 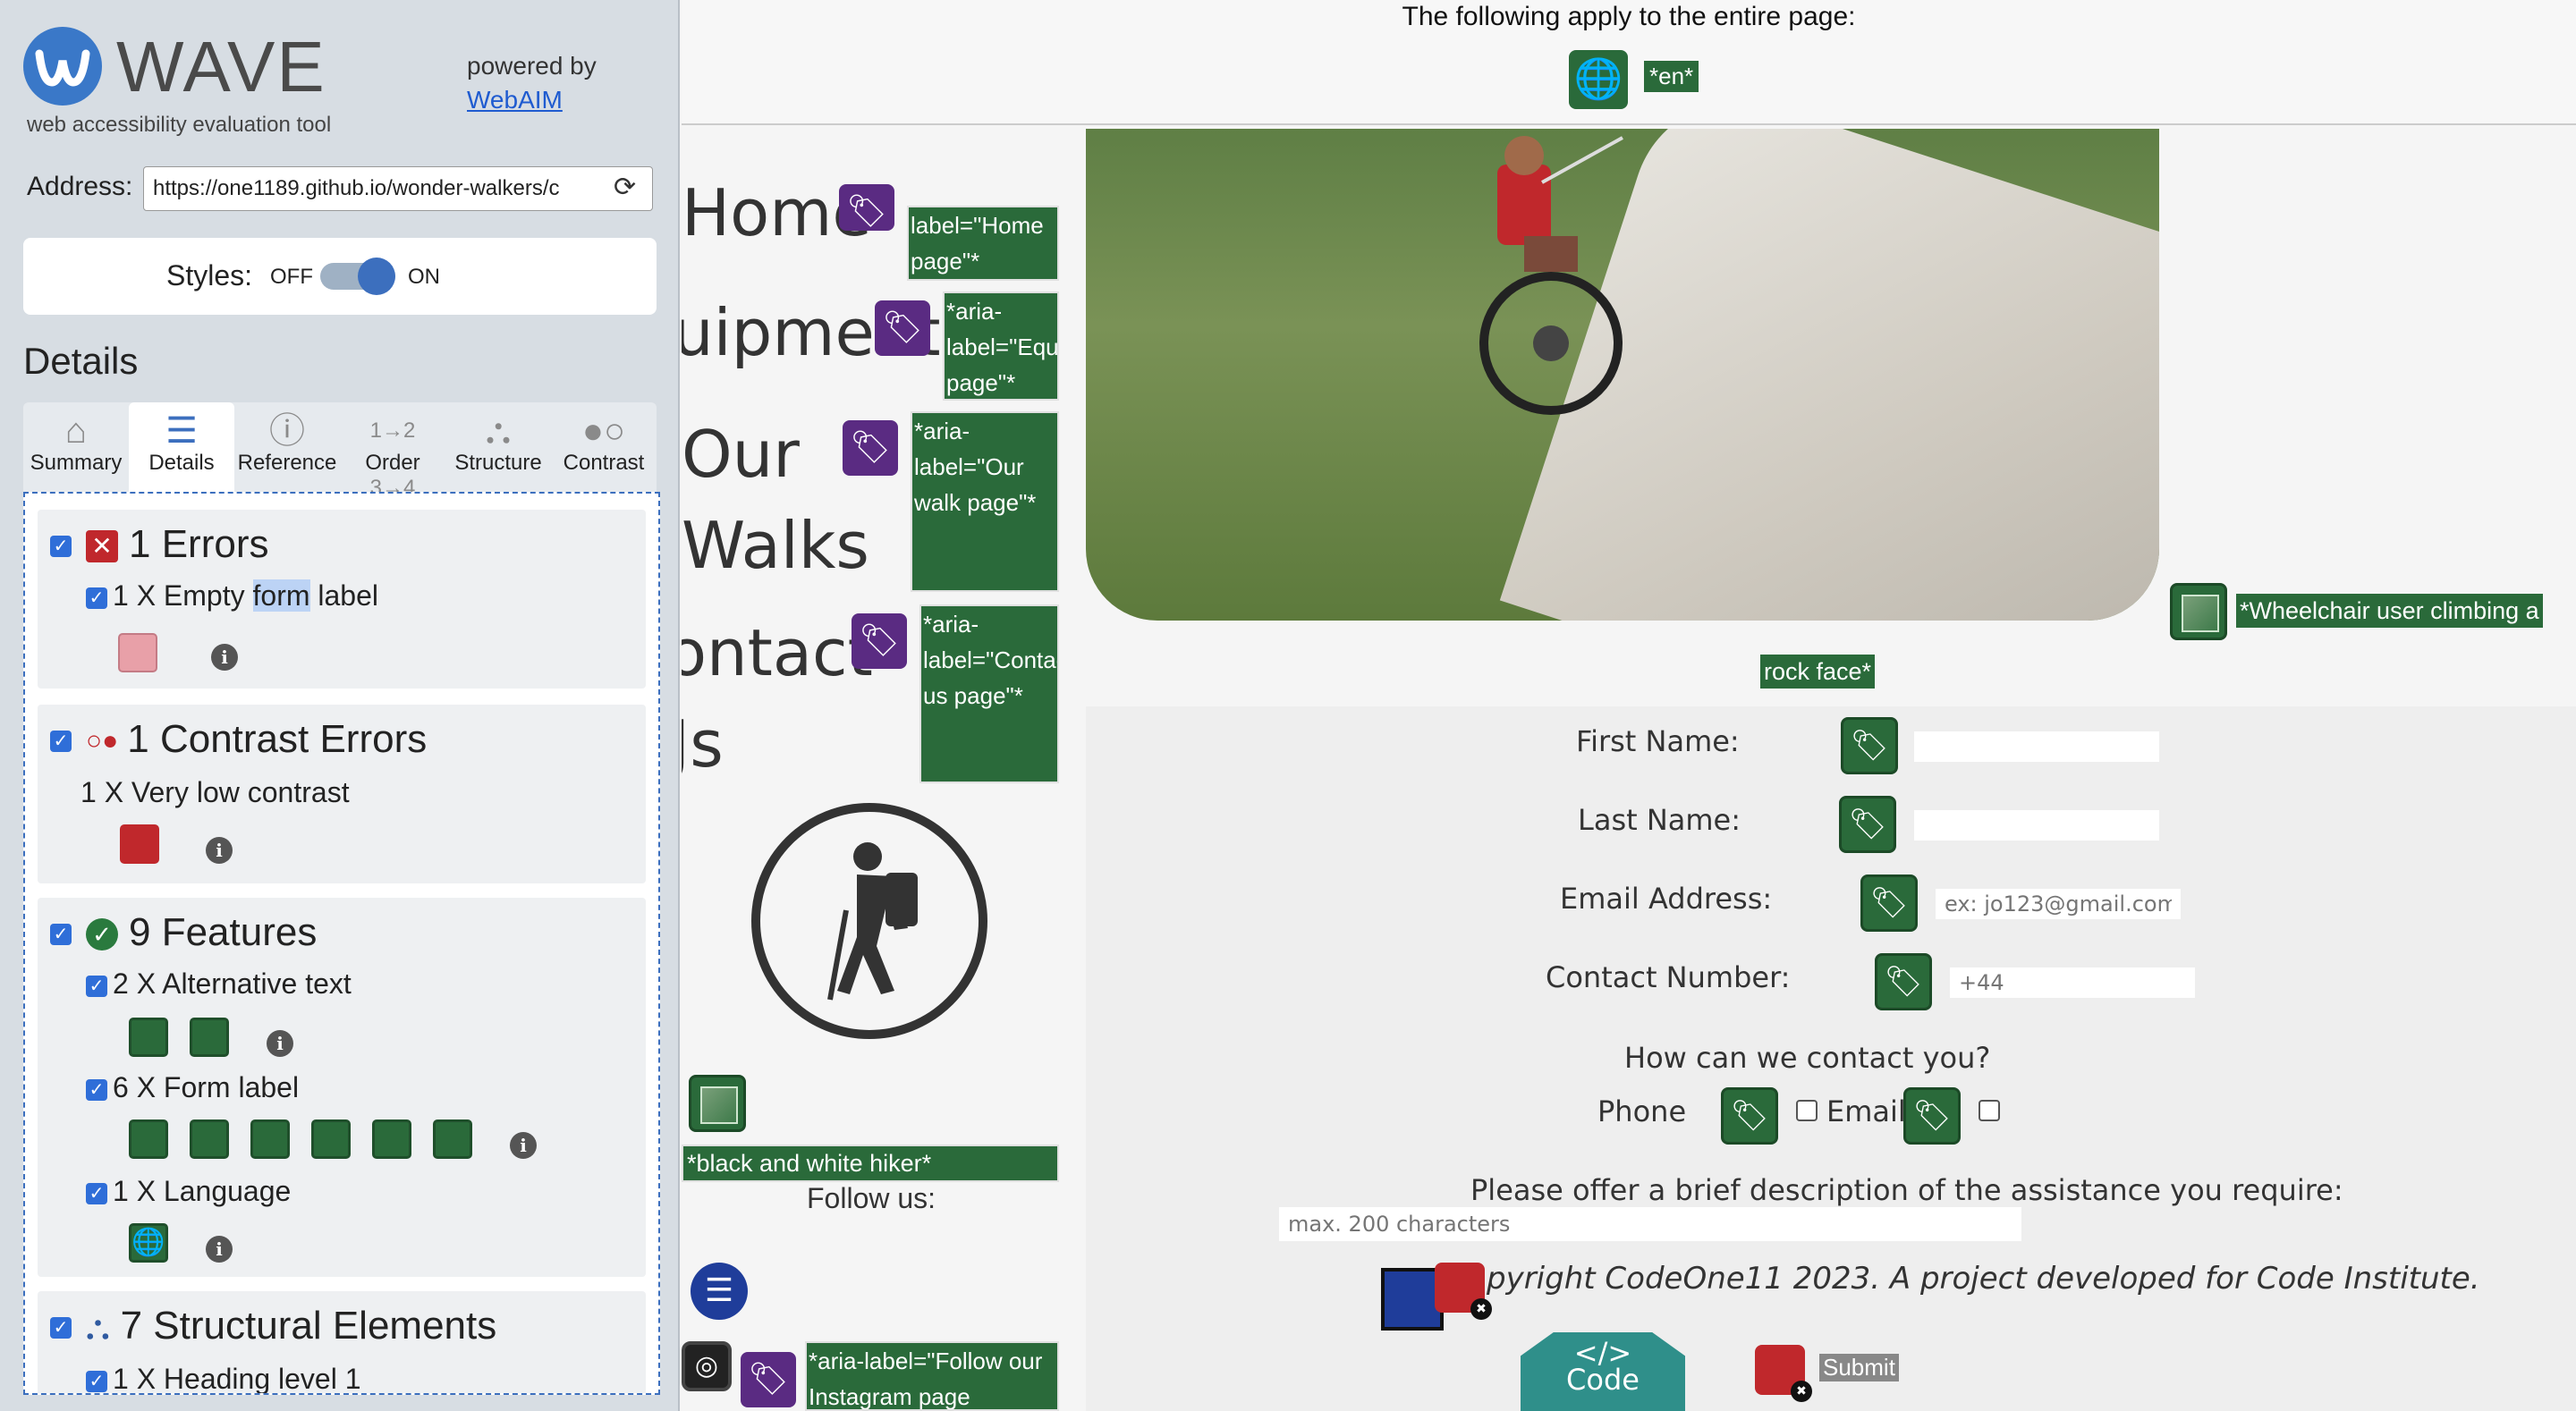 I want to click on language-globe-icon: 🌐, so click(x=1598, y=80).